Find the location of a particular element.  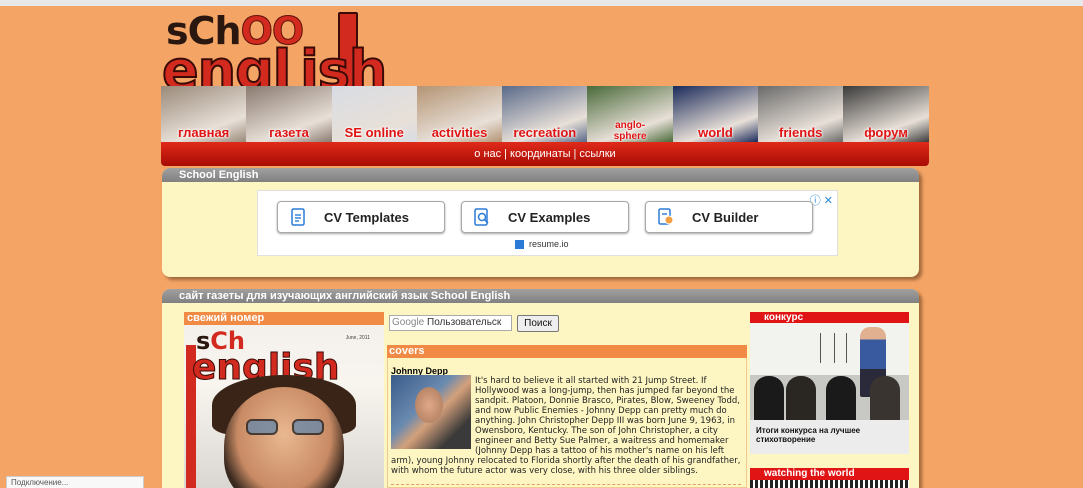

nav-label: SE online is located at coordinates (374, 132).